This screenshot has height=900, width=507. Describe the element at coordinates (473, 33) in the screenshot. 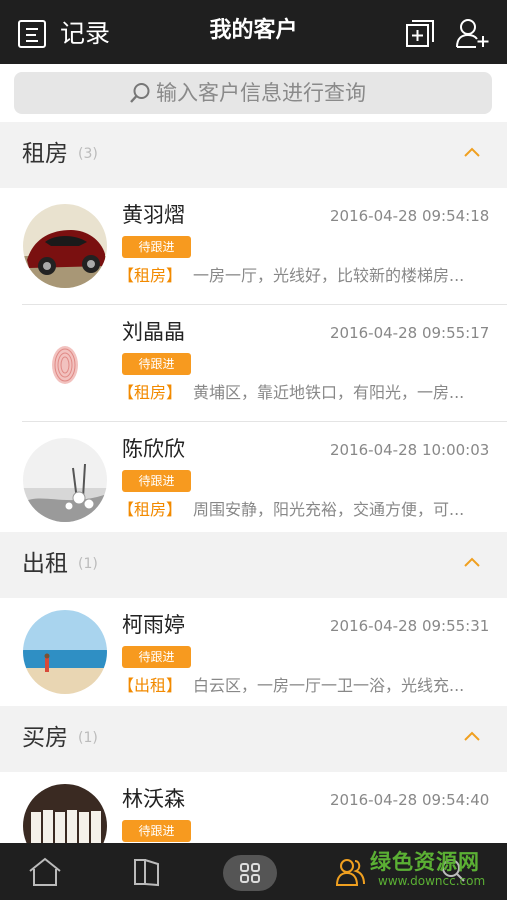

I see `add-user-icon` at that location.